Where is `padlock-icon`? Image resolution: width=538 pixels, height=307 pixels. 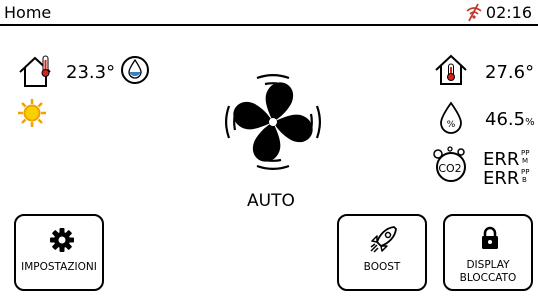
padlock-icon is located at coordinates (490, 237).